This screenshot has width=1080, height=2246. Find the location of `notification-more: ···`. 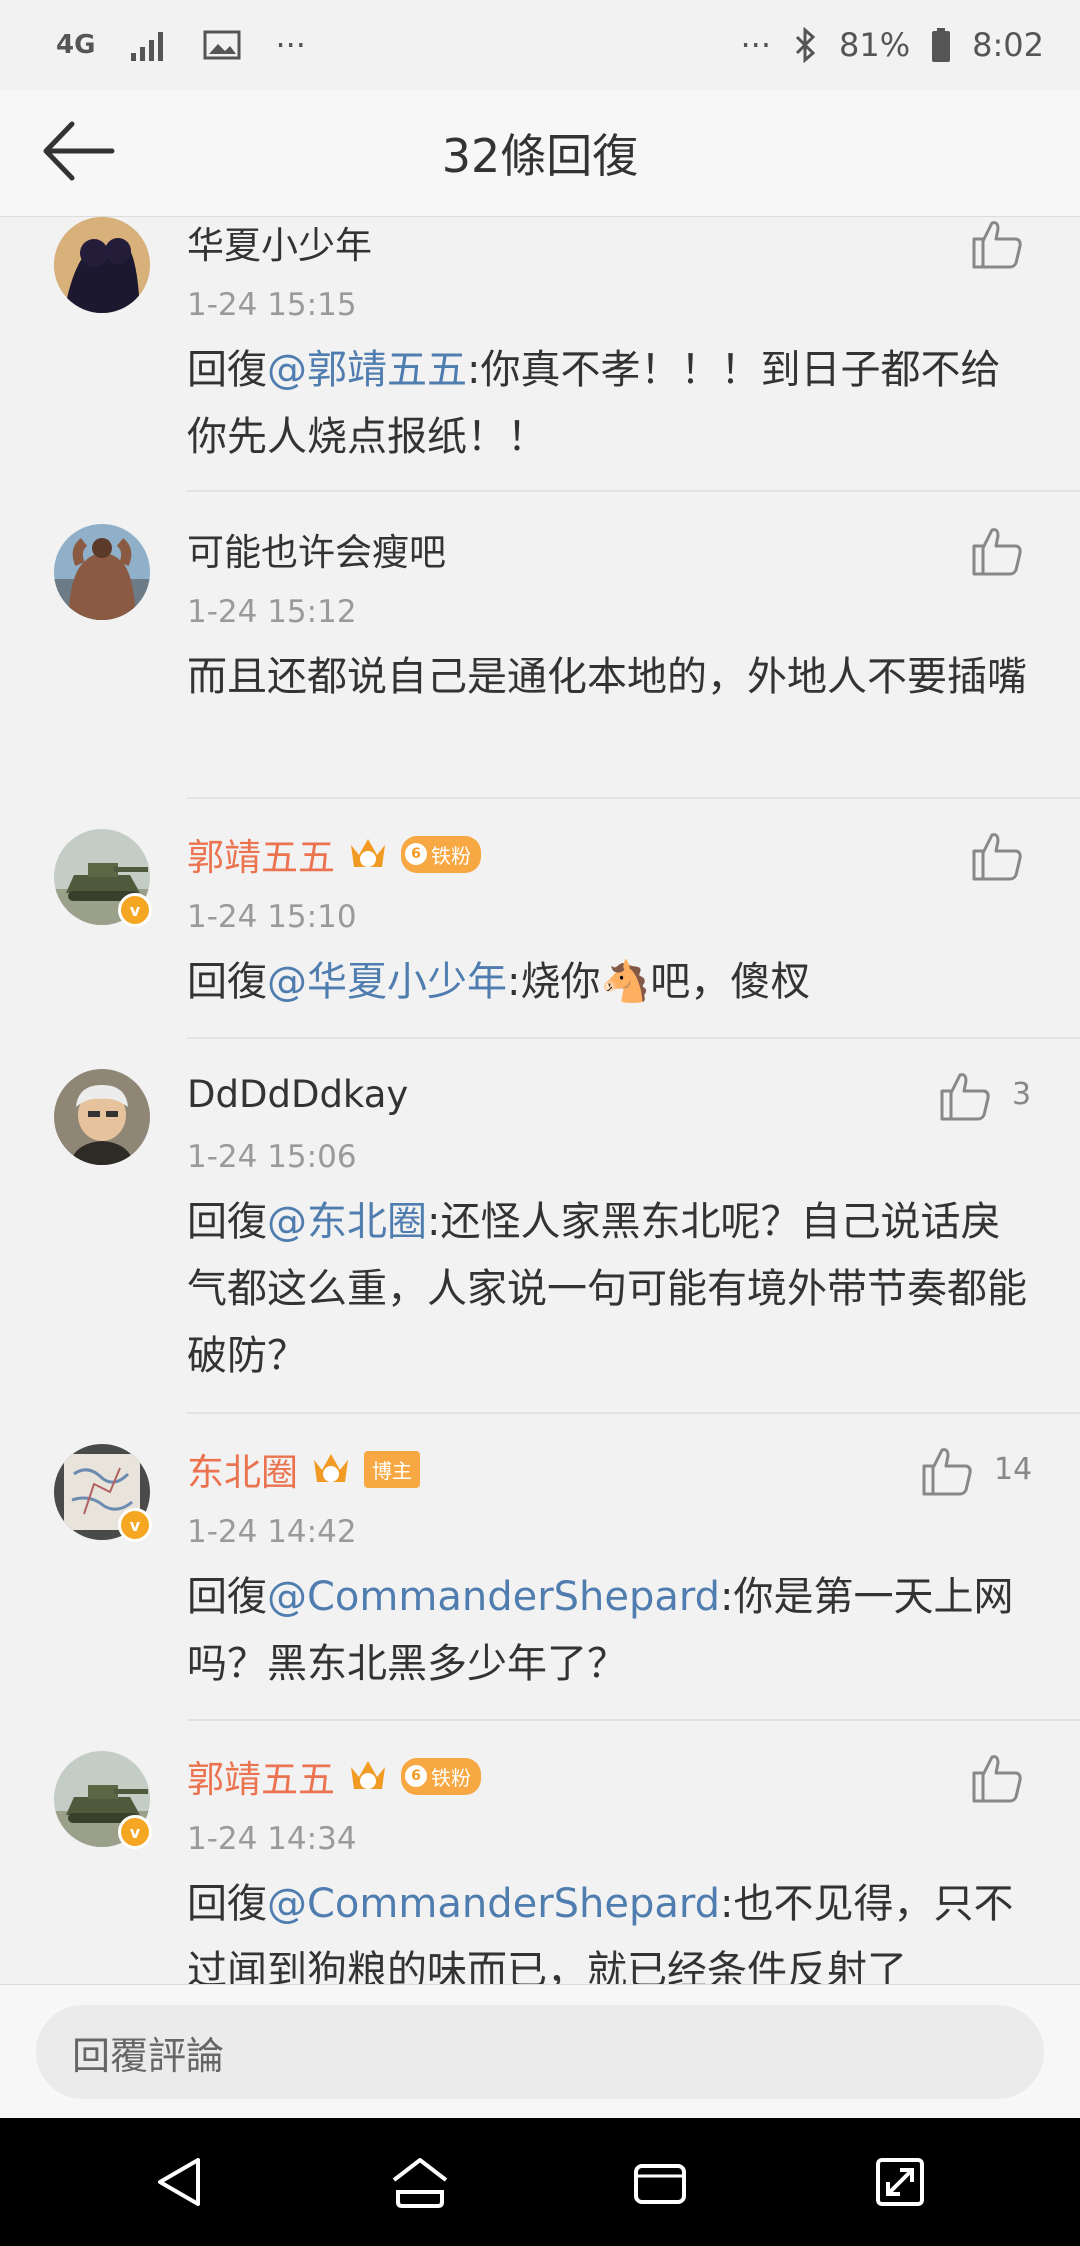

notification-more: ··· is located at coordinates (290, 45).